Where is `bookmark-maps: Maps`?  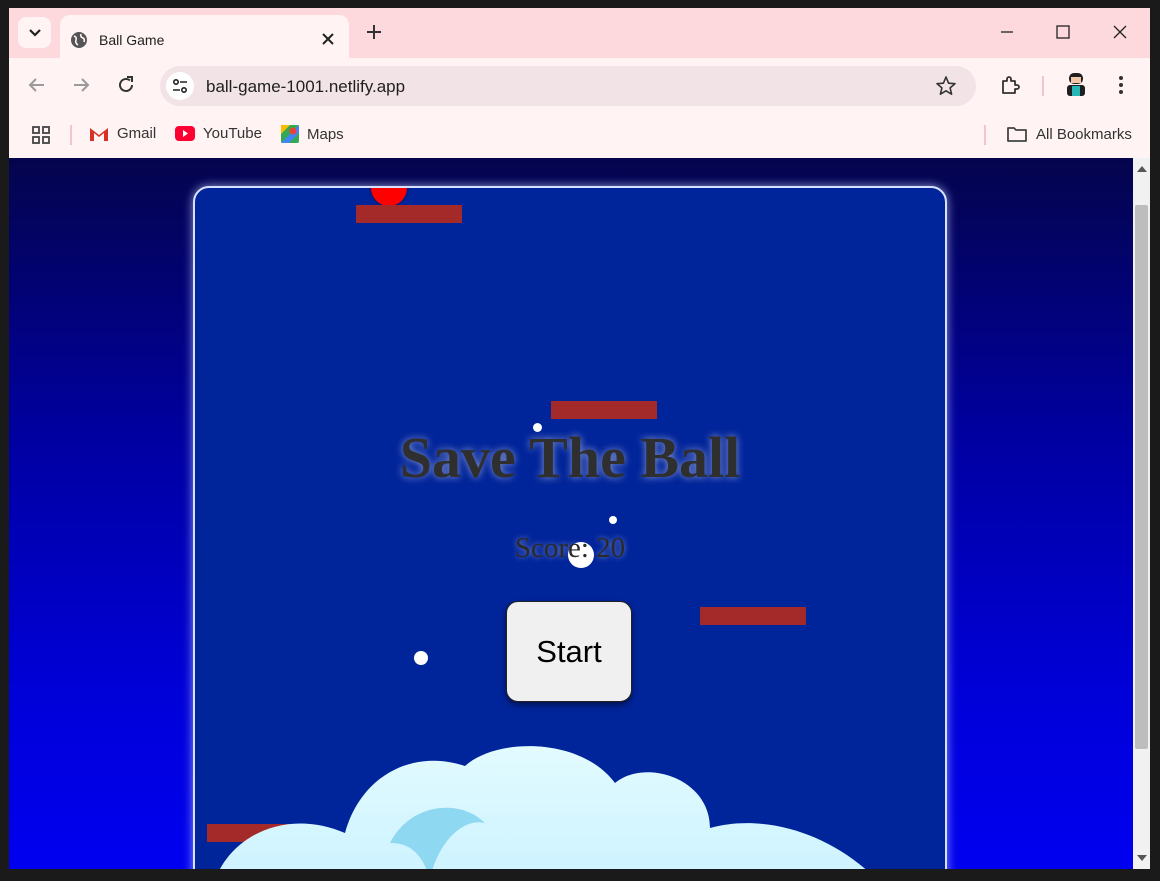
bookmark-maps: Maps is located at coordinates (312, 134).